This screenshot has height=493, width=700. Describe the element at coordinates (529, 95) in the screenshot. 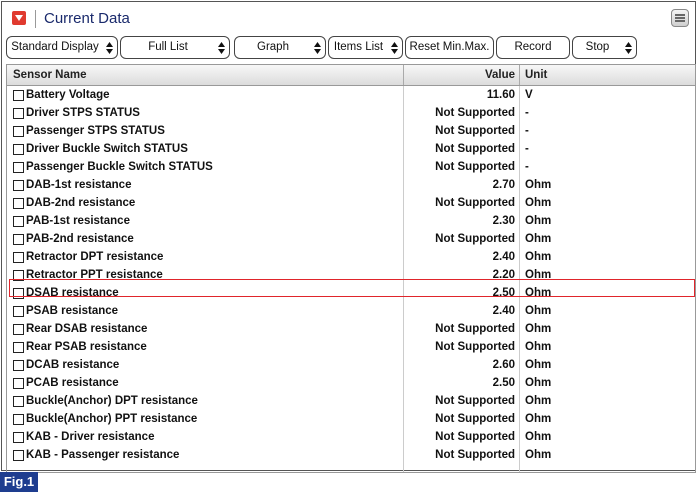

I see `sensor-unit: V` at that location.